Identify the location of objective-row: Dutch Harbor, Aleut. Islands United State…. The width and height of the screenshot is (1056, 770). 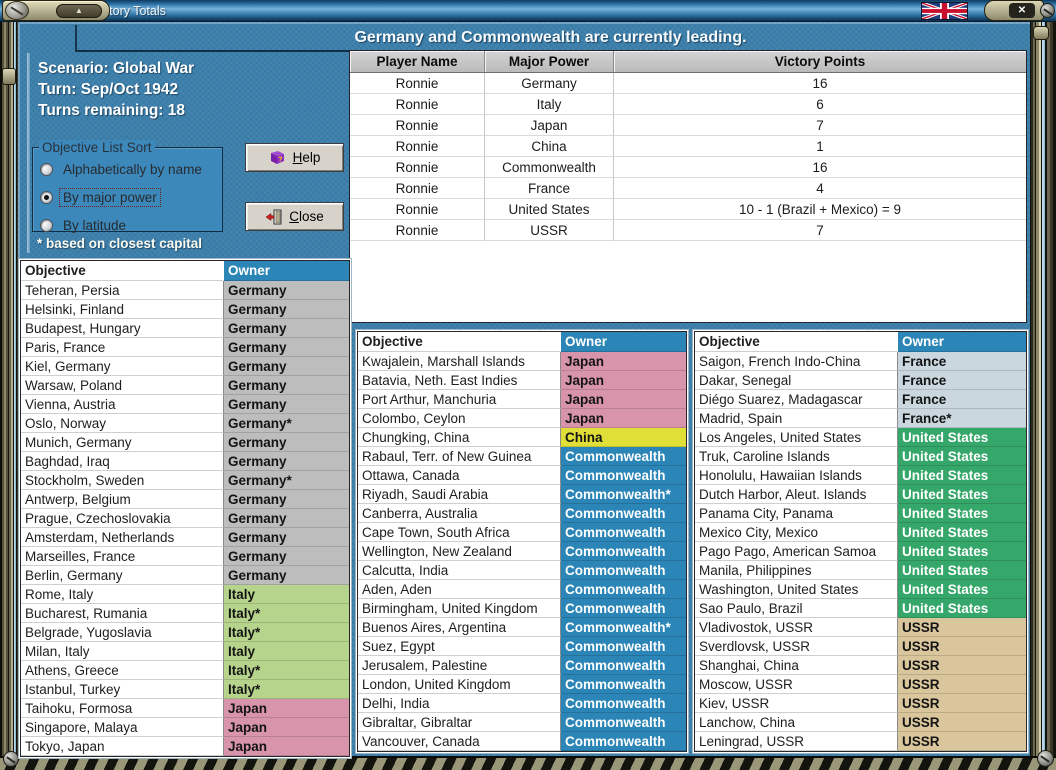
(860, 494).